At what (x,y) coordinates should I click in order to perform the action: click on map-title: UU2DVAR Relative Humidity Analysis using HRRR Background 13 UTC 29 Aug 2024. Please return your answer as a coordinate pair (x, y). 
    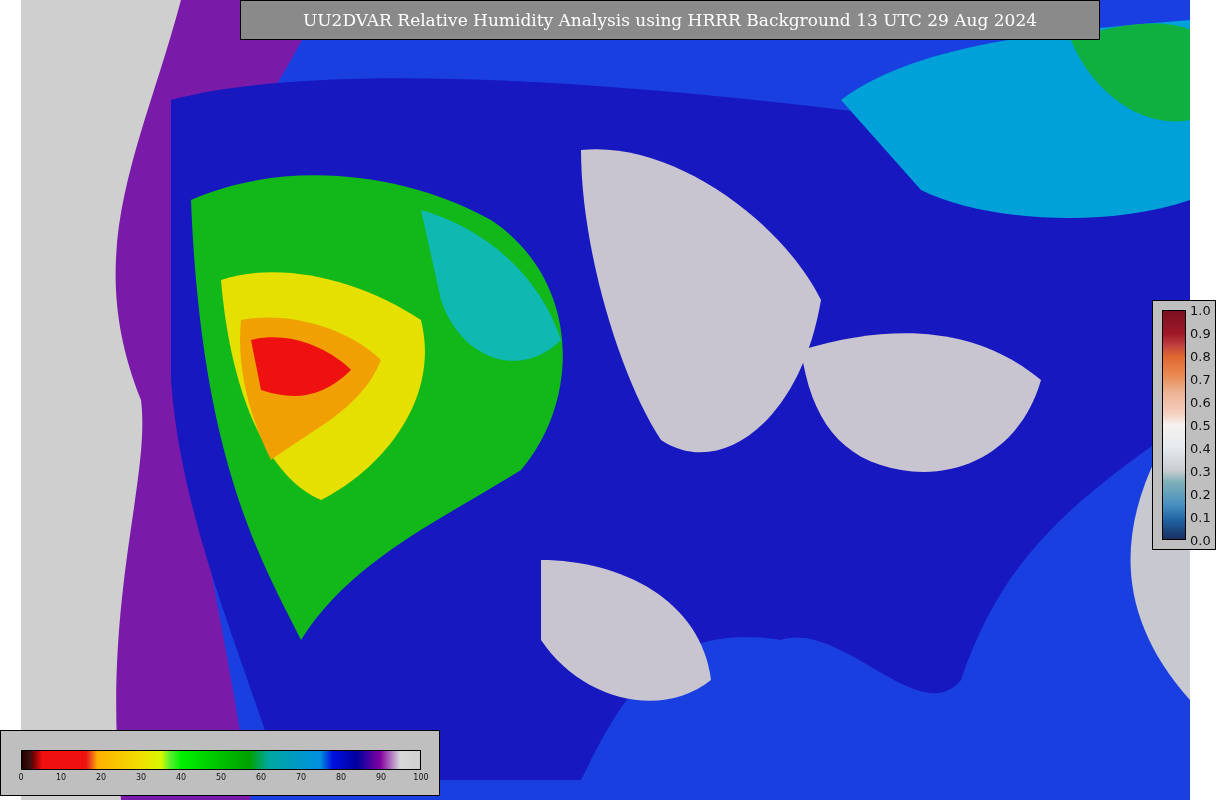
    Looking at the image, I should click on (670, 20).